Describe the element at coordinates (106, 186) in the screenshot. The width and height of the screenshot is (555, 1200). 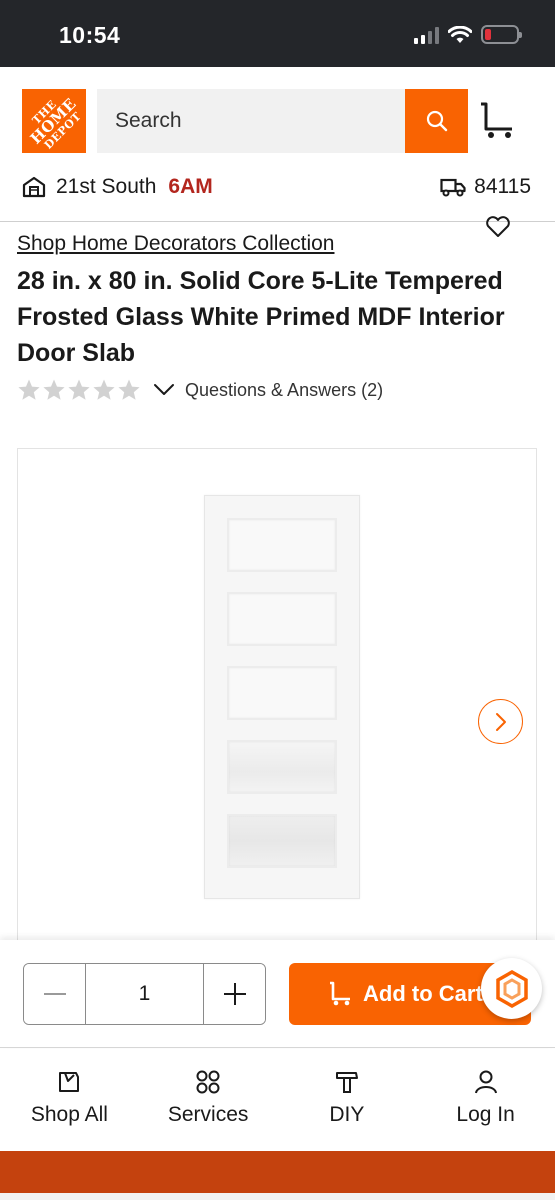
I see `store-name: 21st South` at that location.